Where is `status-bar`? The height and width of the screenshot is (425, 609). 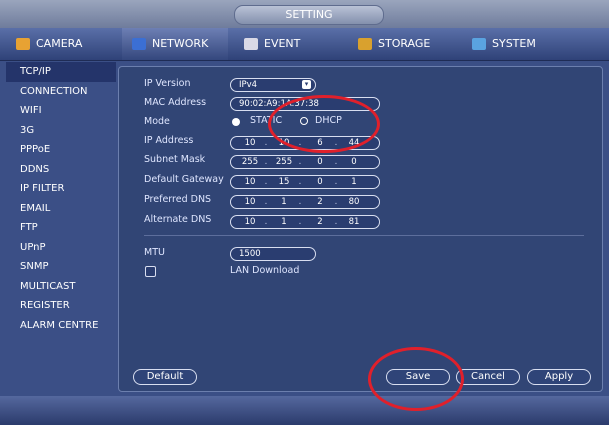
status-bar is located at coordinates (304, 410).